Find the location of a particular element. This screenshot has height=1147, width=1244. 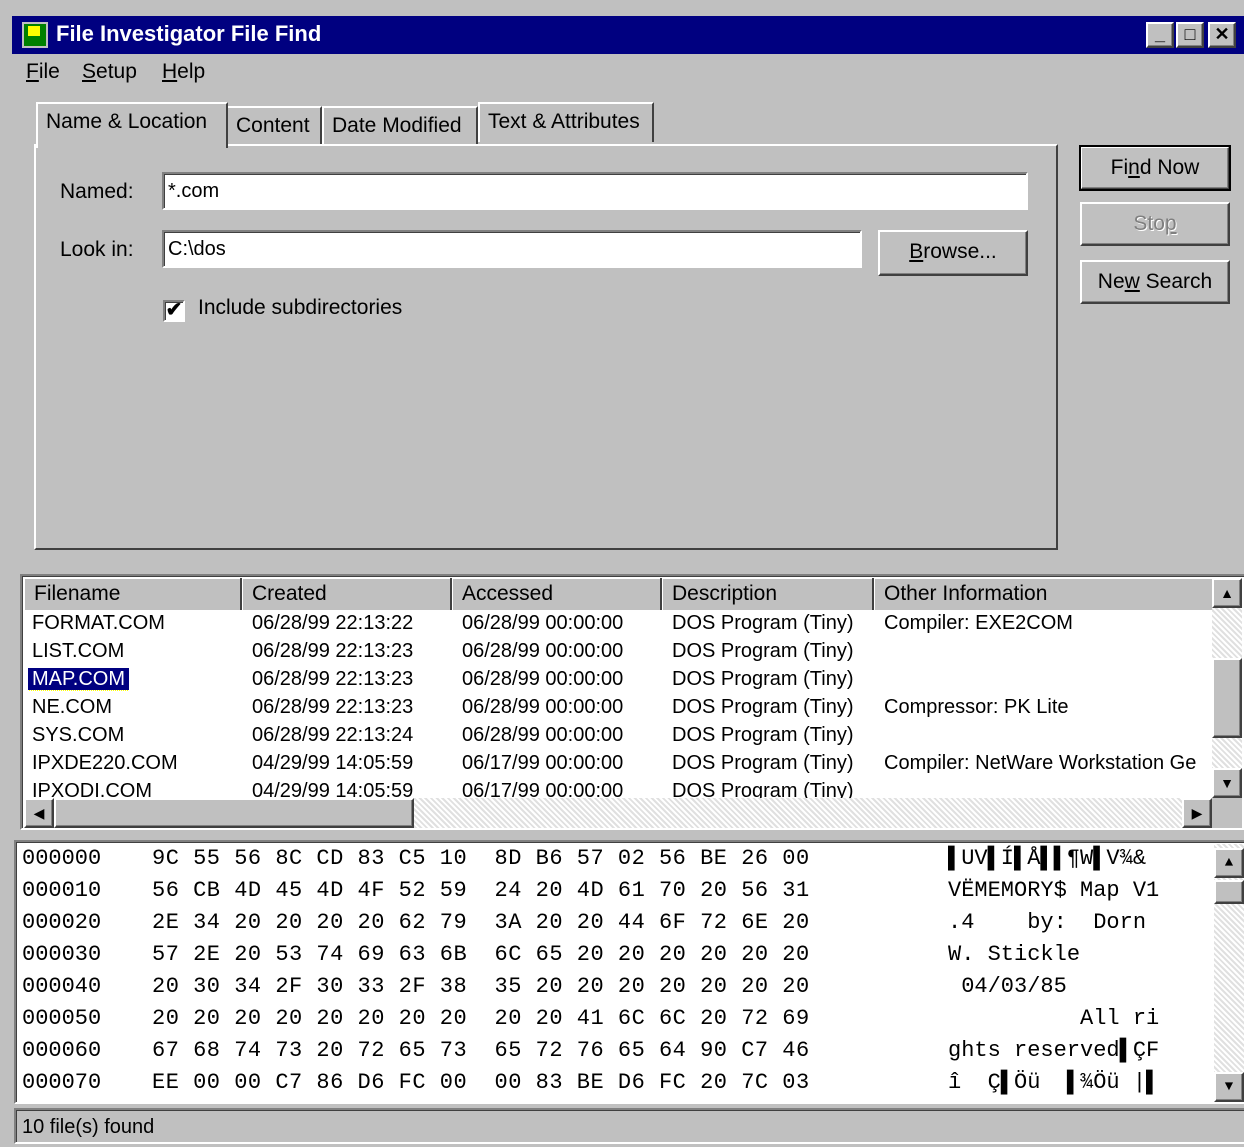

hex-scroll-thumb is located at coordinates (1229, 892).